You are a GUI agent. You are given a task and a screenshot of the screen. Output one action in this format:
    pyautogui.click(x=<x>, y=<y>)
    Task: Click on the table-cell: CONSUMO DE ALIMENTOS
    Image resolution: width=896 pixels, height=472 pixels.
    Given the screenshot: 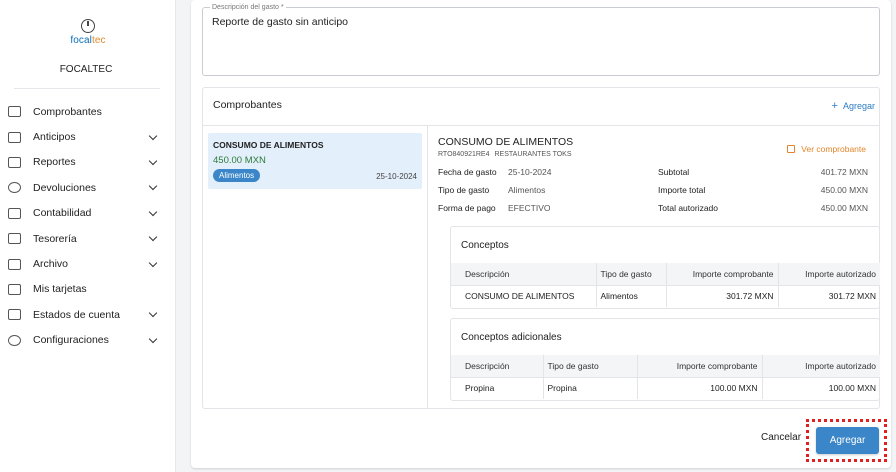 What is the action you would take?
    pyautogui.click(x=523, y=295)
    